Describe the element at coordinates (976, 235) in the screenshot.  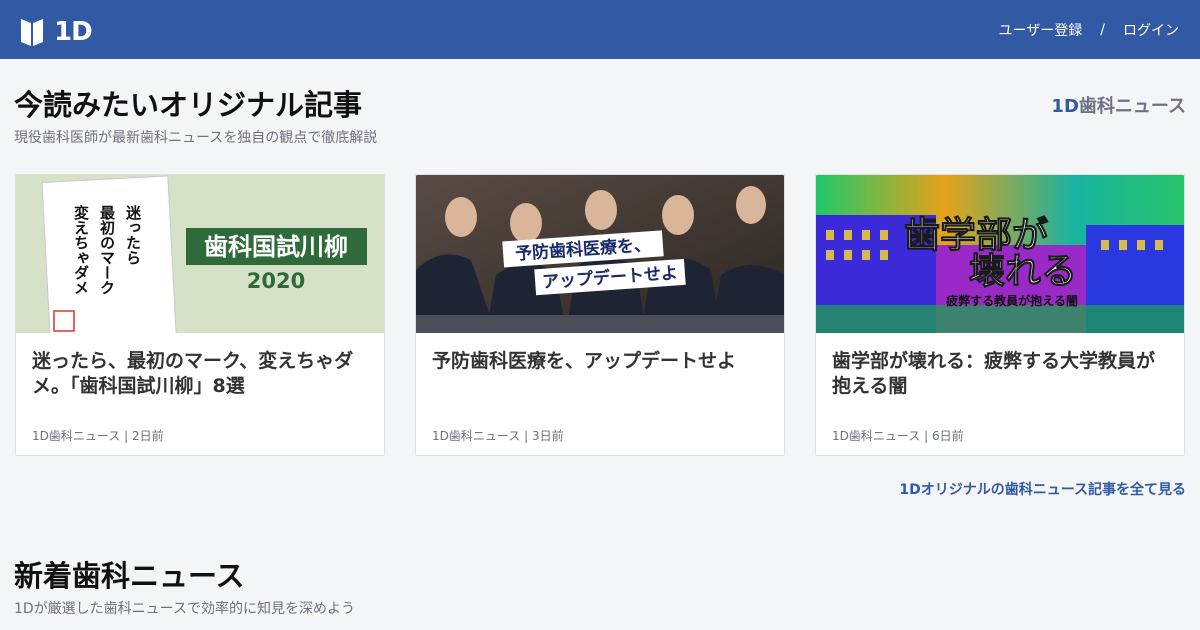
I see `thumb-line1: 歯学部が` at that location.